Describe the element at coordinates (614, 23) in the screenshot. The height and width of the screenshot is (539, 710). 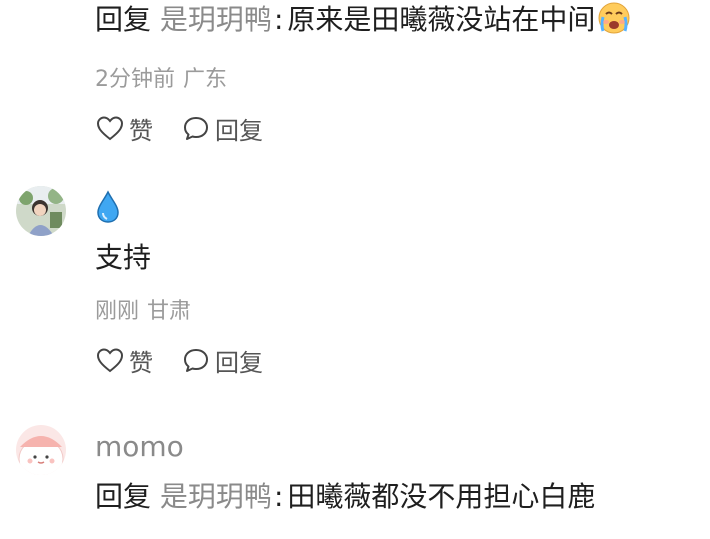
I see `crying-face-emoji` at that location.